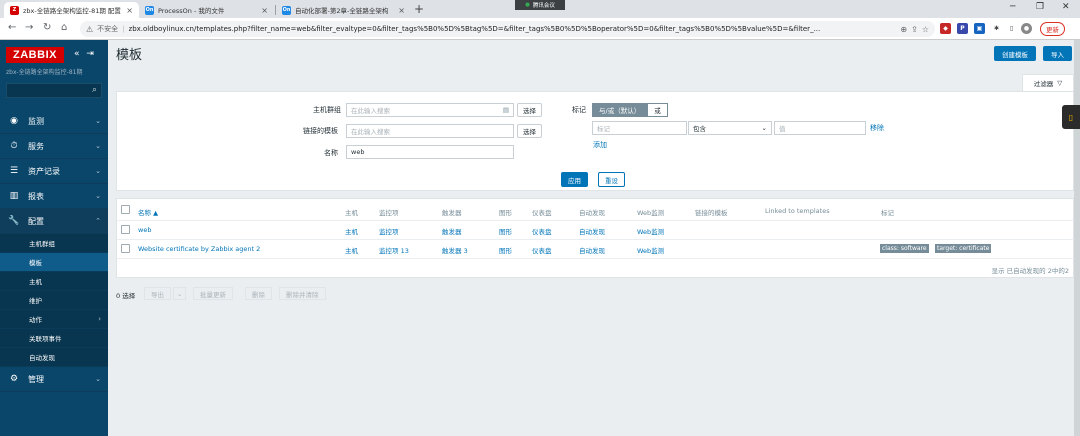  I want to click on extension-icon: ◆, so click(945, 28).